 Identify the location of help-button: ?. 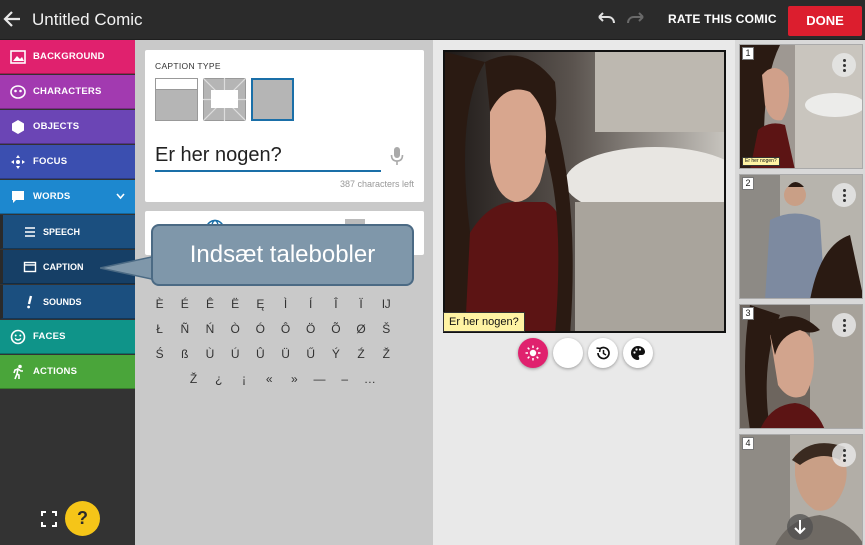
(82, 518).